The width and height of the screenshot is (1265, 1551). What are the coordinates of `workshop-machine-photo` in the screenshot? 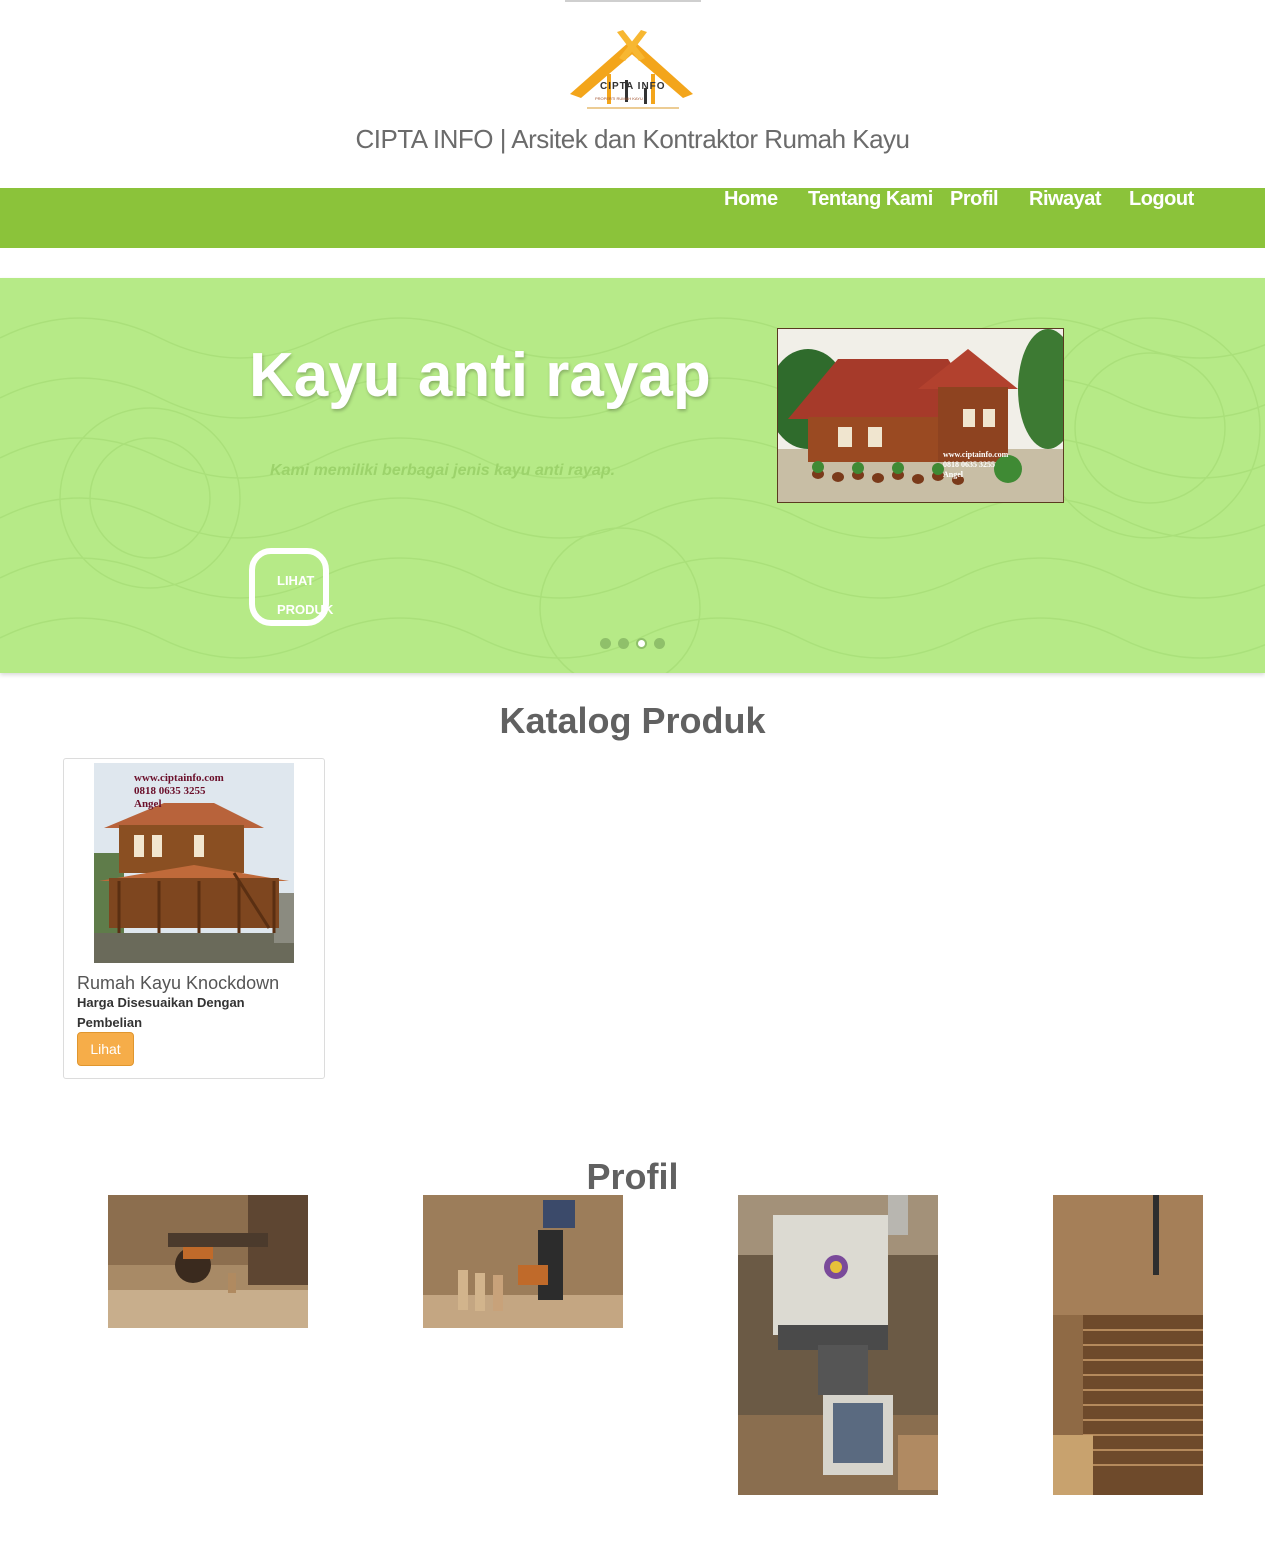 It's located at (523, 1261).